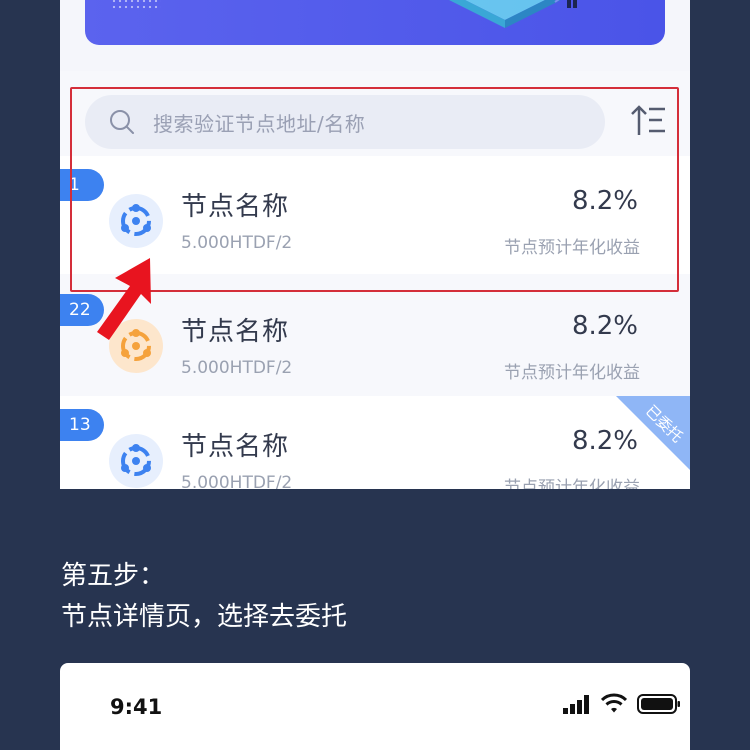  What do you see at coordinates (375, 706) in the screenshot?
I see `phone-screenshot-bottom: 9:41` at bounding box center [375, 706].